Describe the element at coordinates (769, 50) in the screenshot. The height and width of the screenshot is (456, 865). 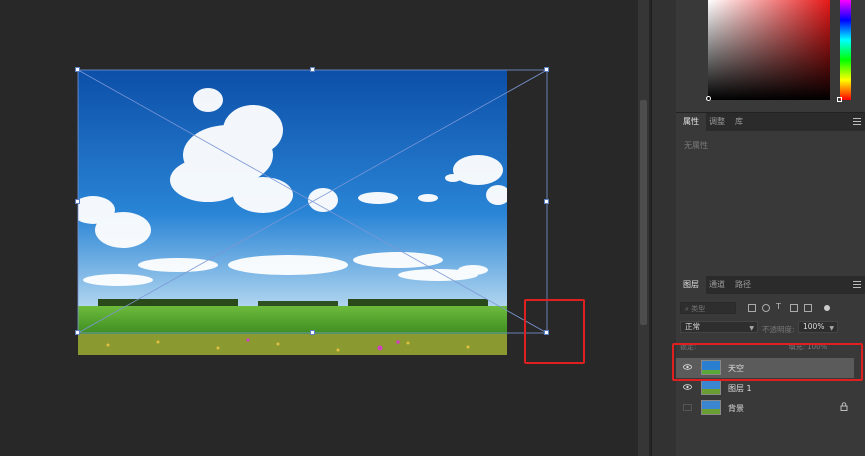
I see `color-saturation-field` at that location.